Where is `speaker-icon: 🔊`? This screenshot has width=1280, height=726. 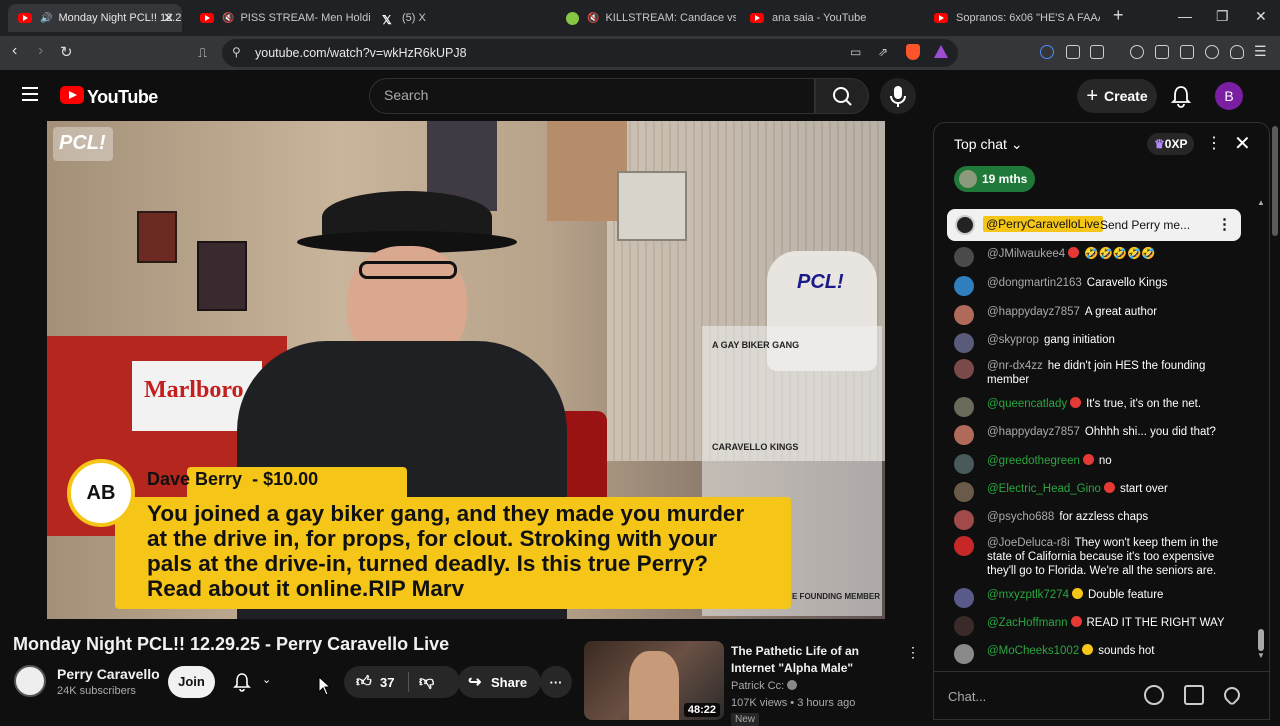
speaker-icon: 🔊 is located at coordinates (46, 18).